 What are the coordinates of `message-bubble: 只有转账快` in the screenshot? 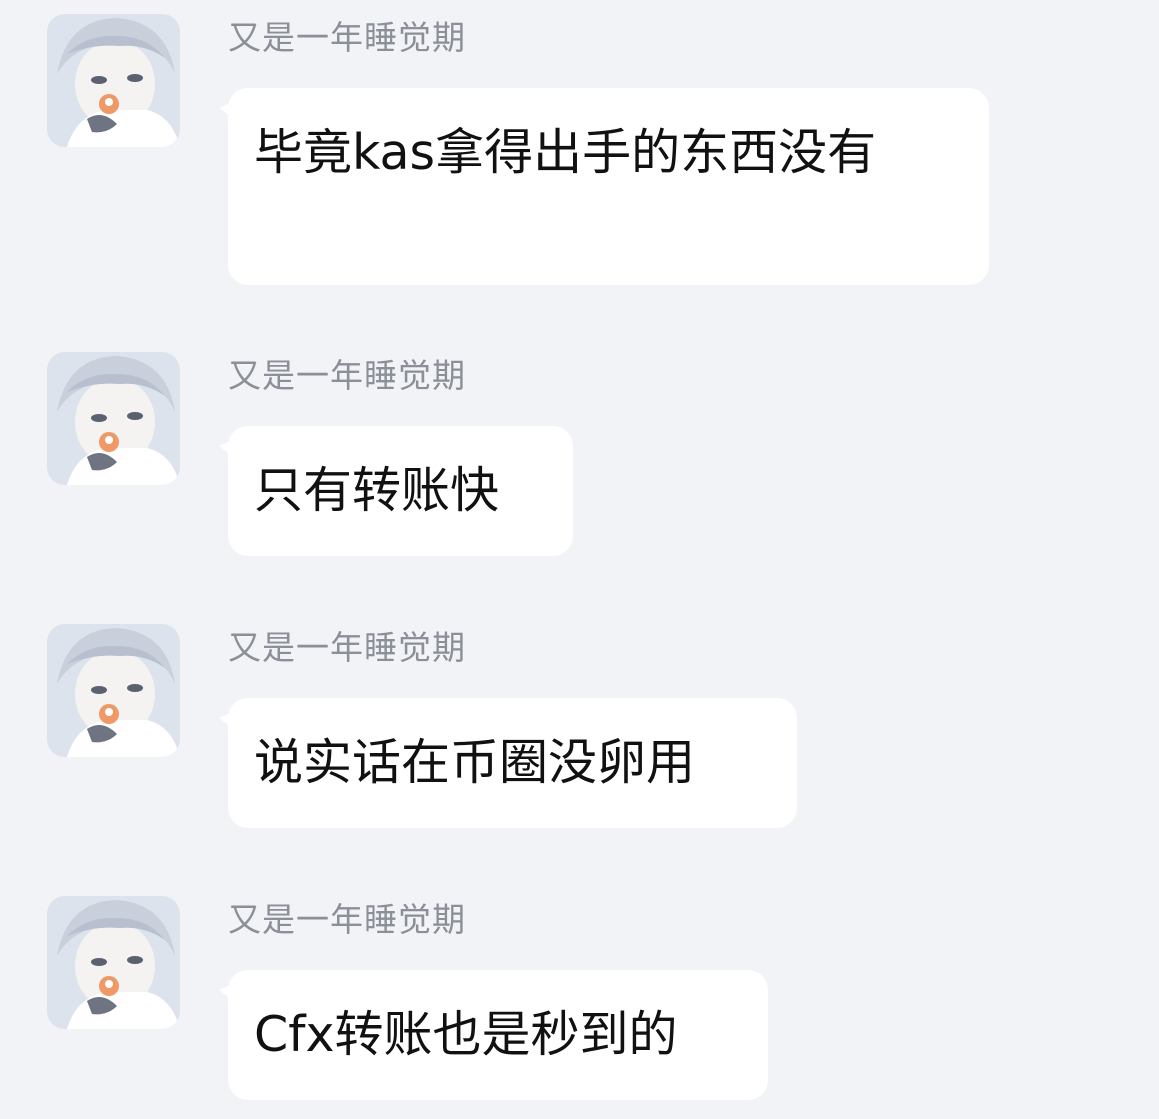 It's located at (396, 491).